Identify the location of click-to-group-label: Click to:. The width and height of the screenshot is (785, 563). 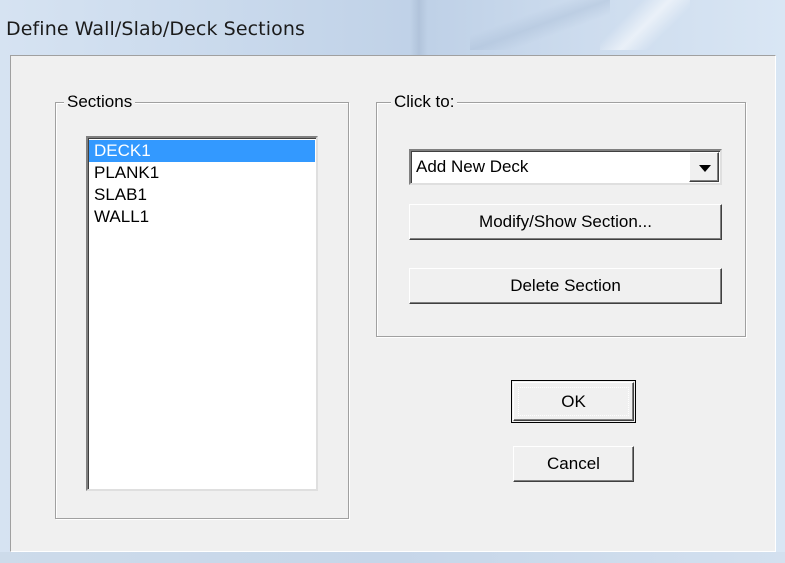
(424, 102).